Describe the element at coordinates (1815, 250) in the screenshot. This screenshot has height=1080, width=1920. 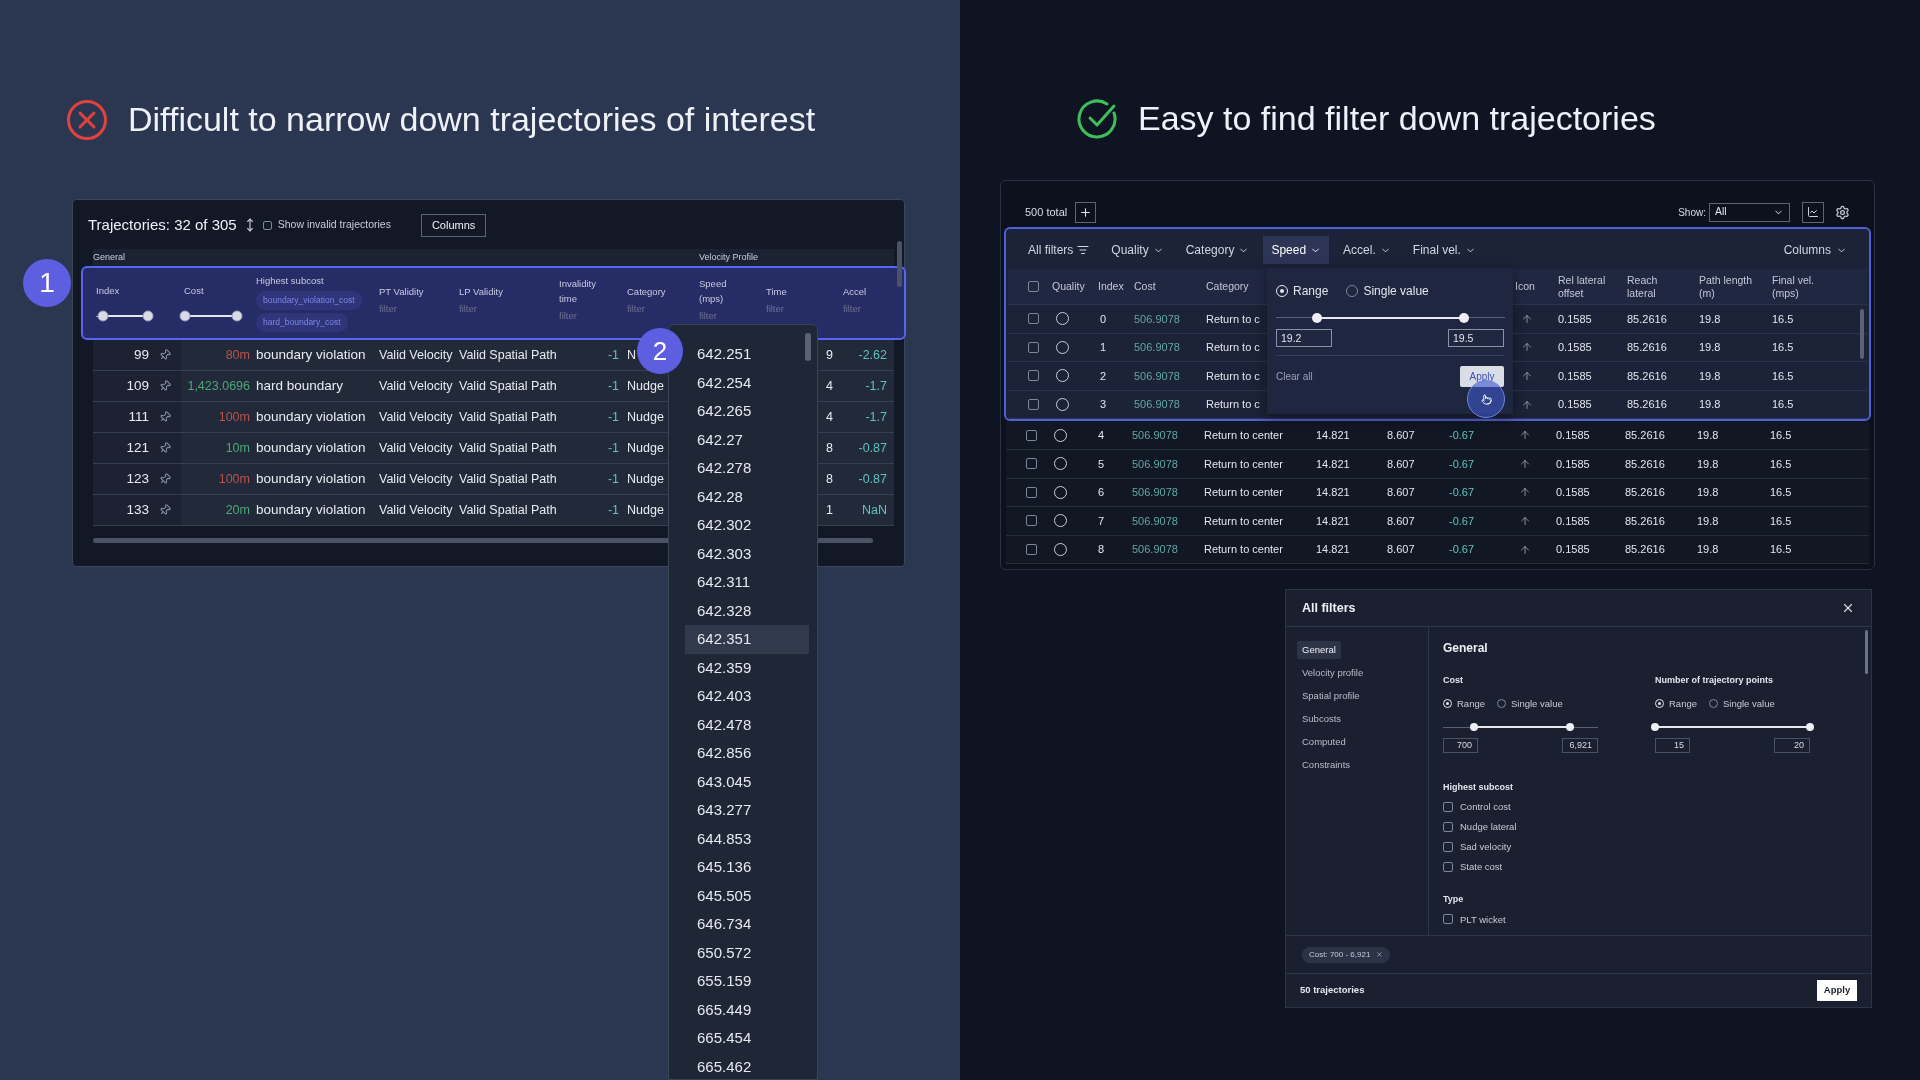
I see `columns-menu: Columns` at that location.